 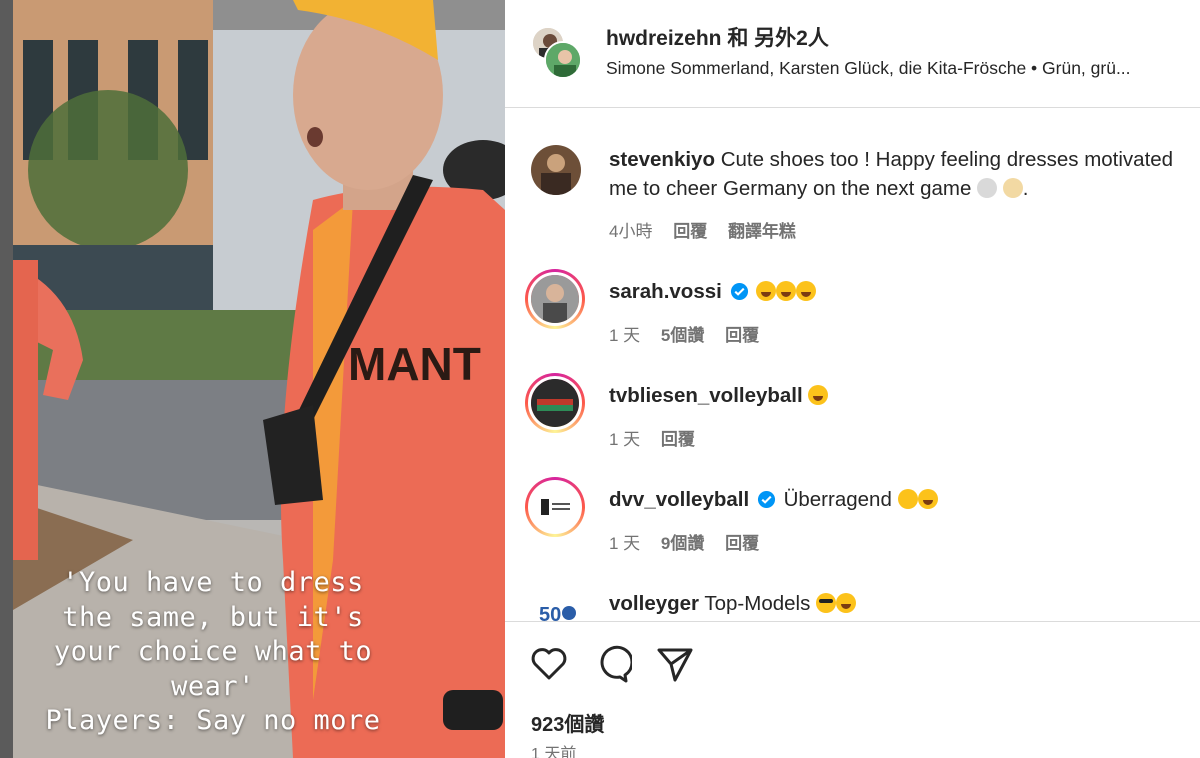 I want to click on comment-time: 4小時, so click(x=631, y=231).